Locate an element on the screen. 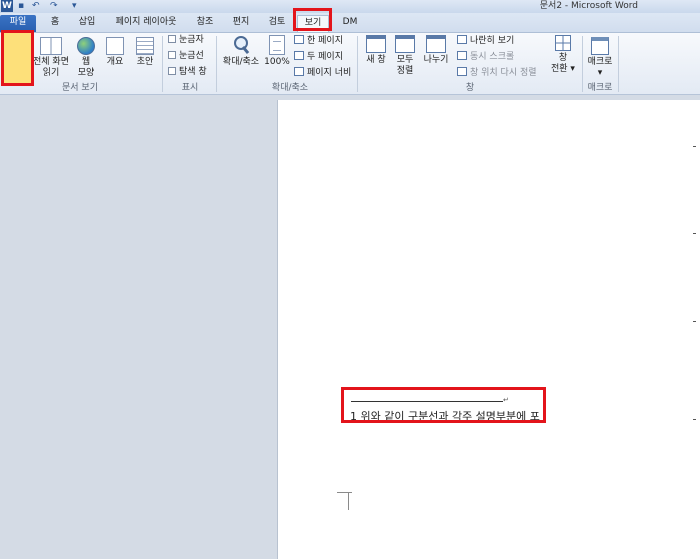 This screenshot has height=559, width=700. new-window-button: 새 창 is located at coordinates (376, 50).